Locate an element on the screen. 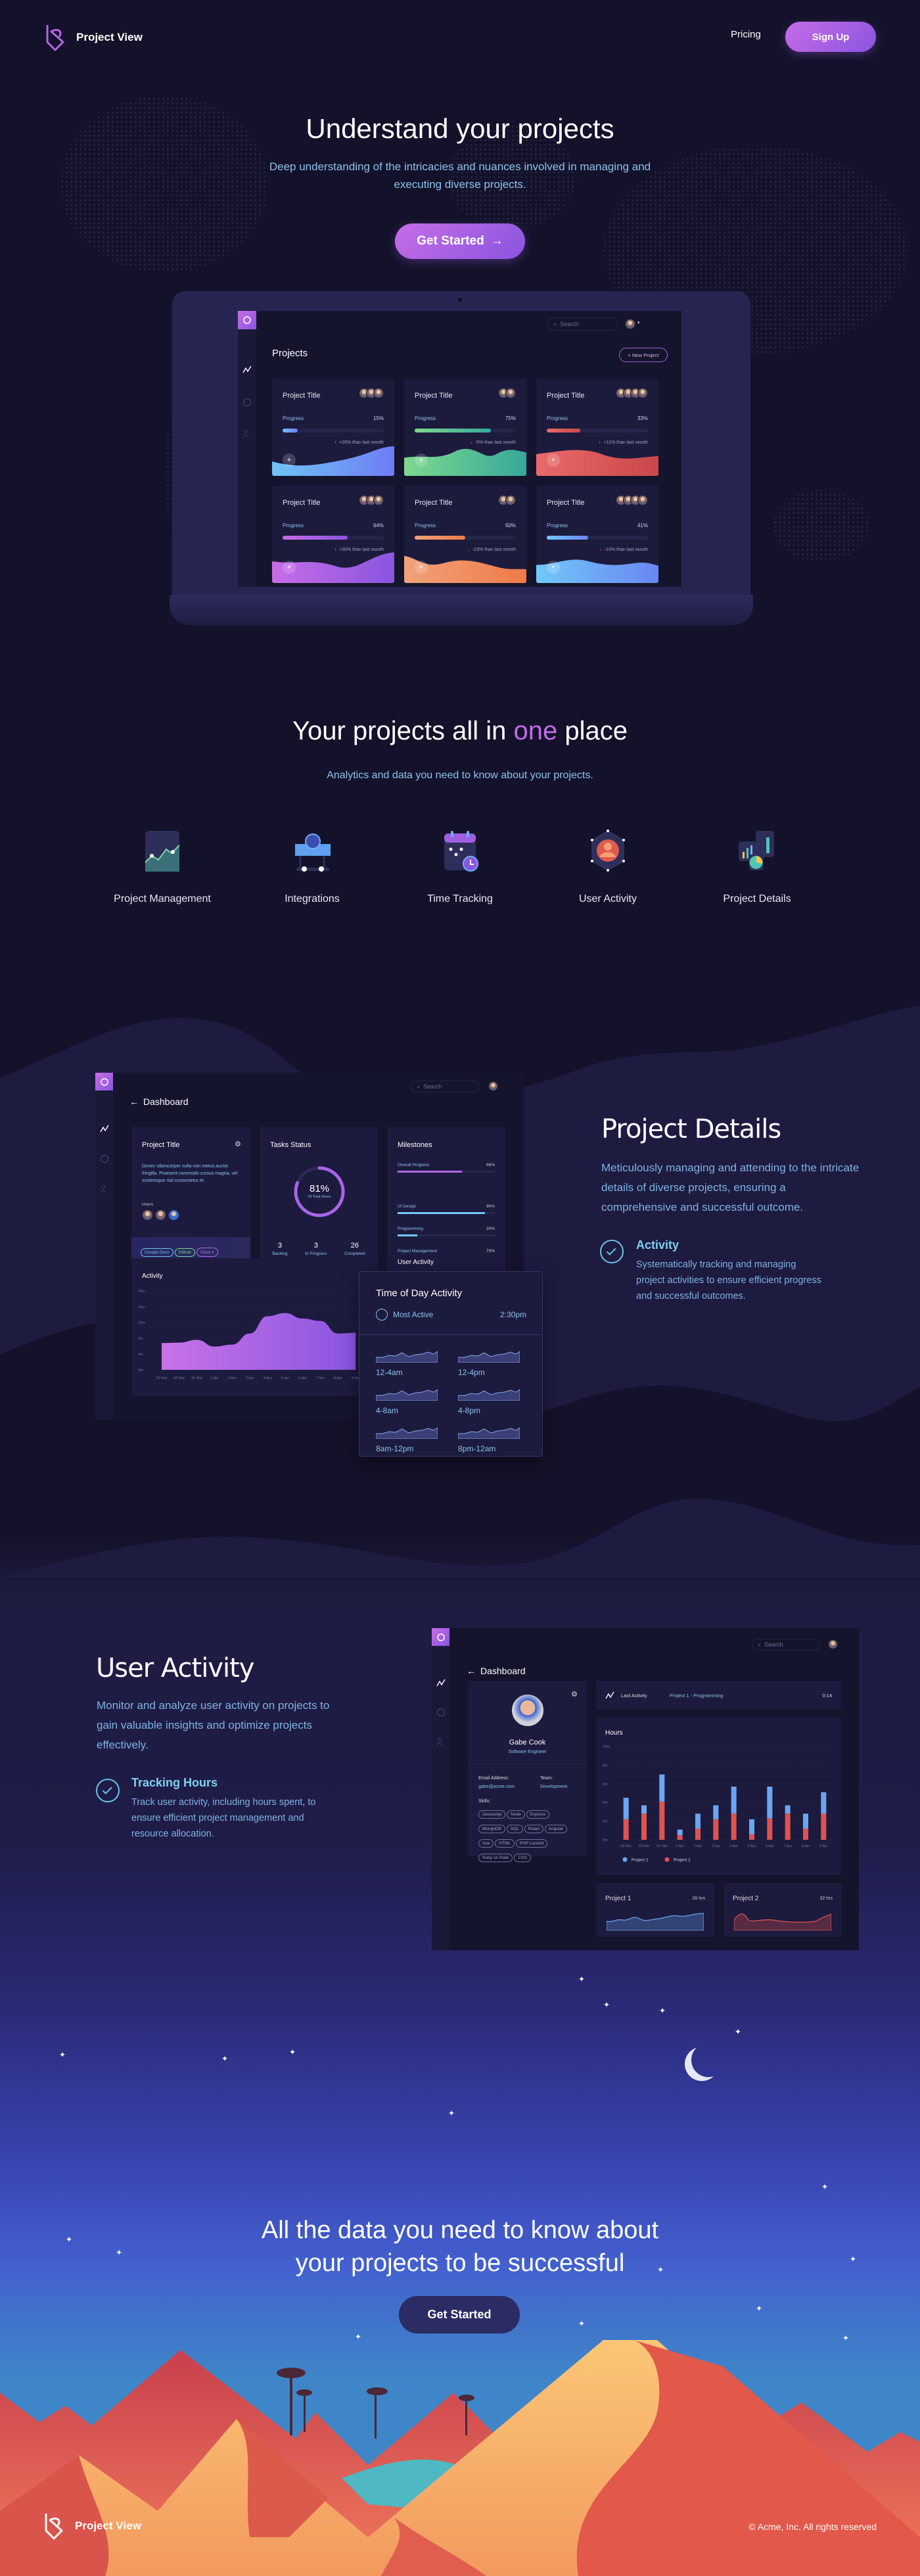 Image resolution: width=920 pixels, height=2576 pixels. x-tick-label: 2 Apr is located at coordinates (698, 1846).